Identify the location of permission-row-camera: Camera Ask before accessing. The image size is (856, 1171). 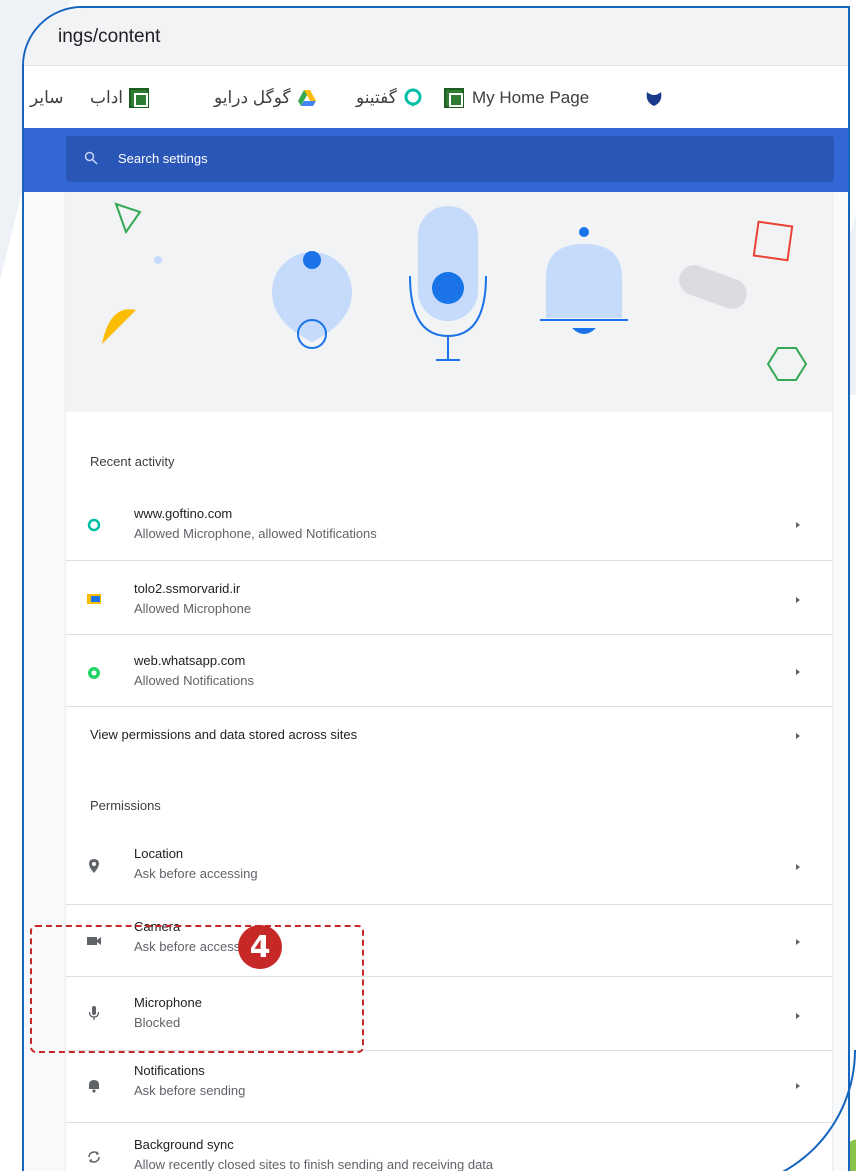
(449, 940).